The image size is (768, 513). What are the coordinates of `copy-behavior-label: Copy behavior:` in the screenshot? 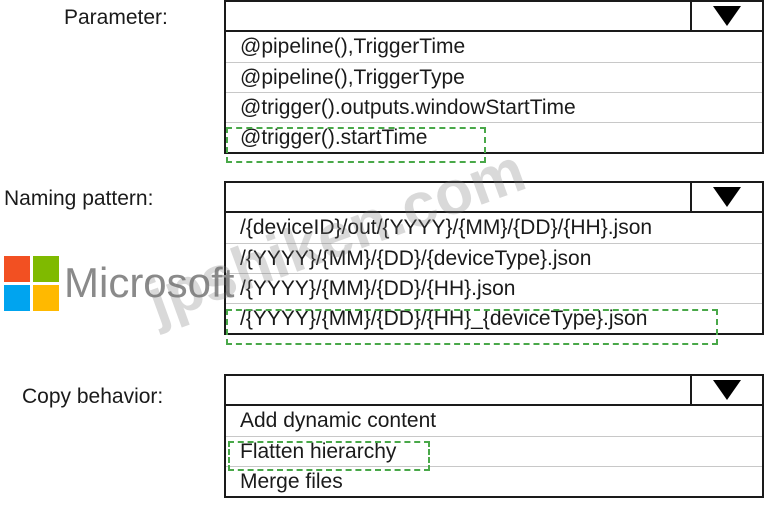 It's located at (93, 396).